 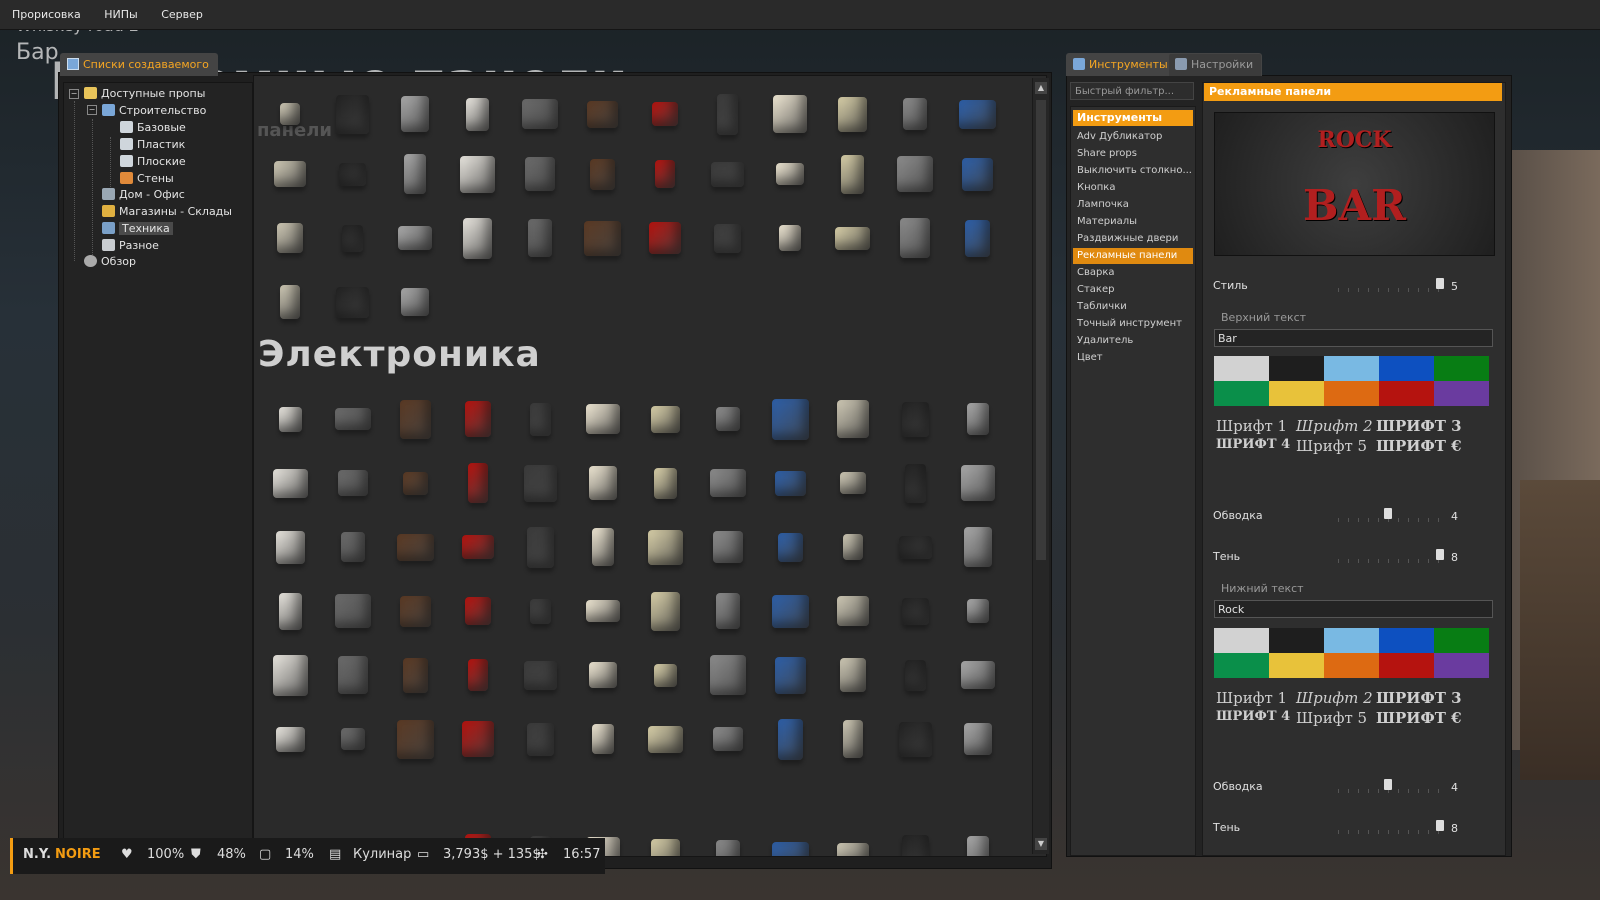 I want to click on tree-item-available-props: Доступные пропы, so click(x=144, y=94).